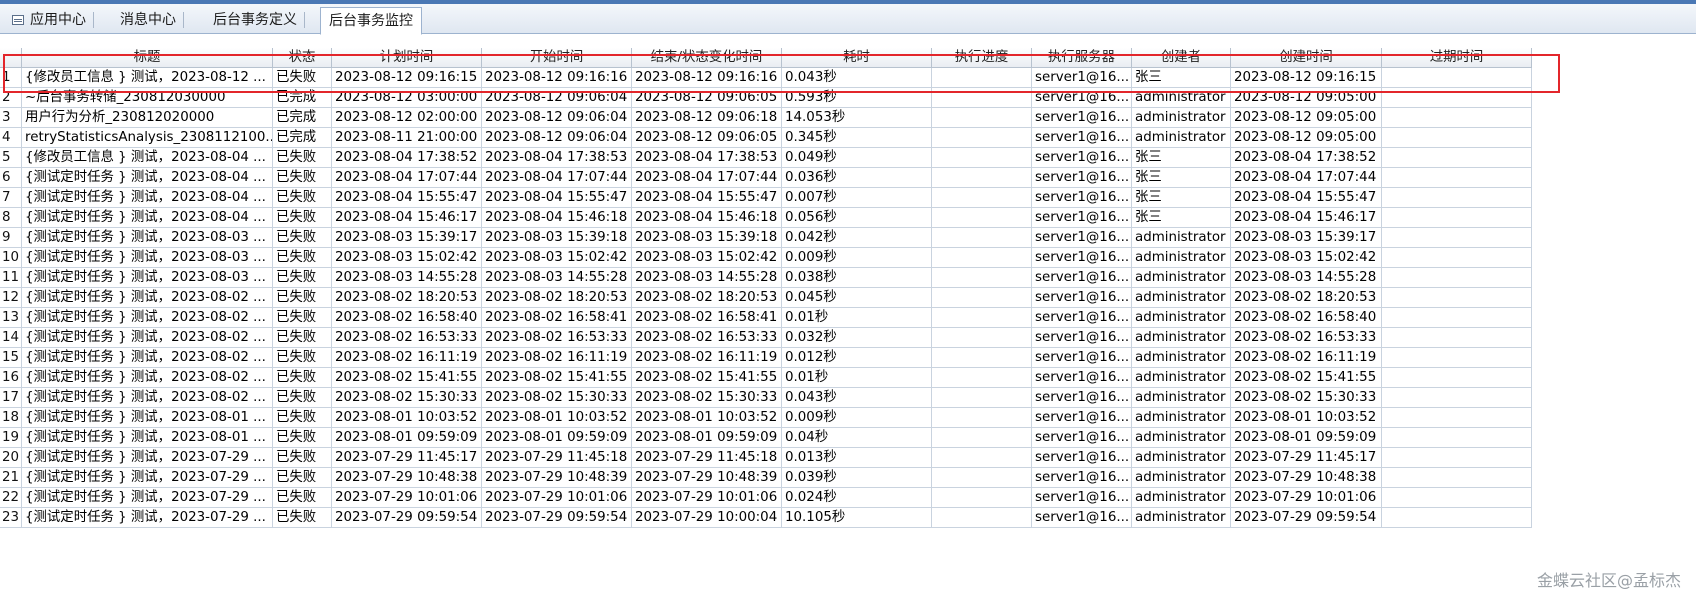 Image resolution: width=1696 pixels, height=599 pixels. I want to click on table-cell: 用户行为分析_230812020000, so click(147, 118).